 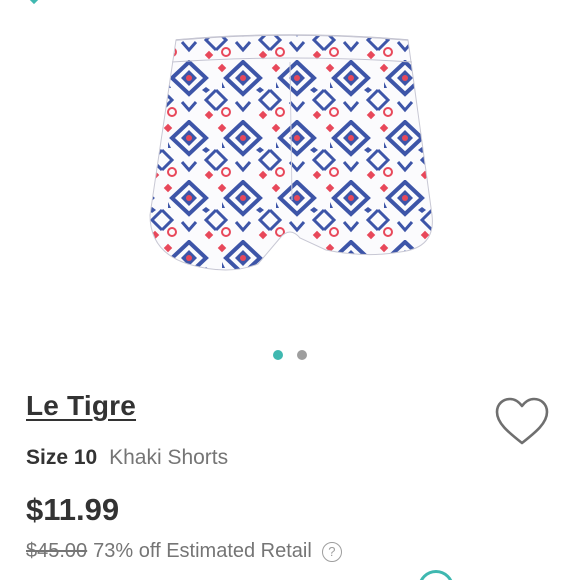 What do you see at coordinates (168, 457) in the screenshot?
I see `category-link: Khaki Shorts` at bounding box center [168, 457].